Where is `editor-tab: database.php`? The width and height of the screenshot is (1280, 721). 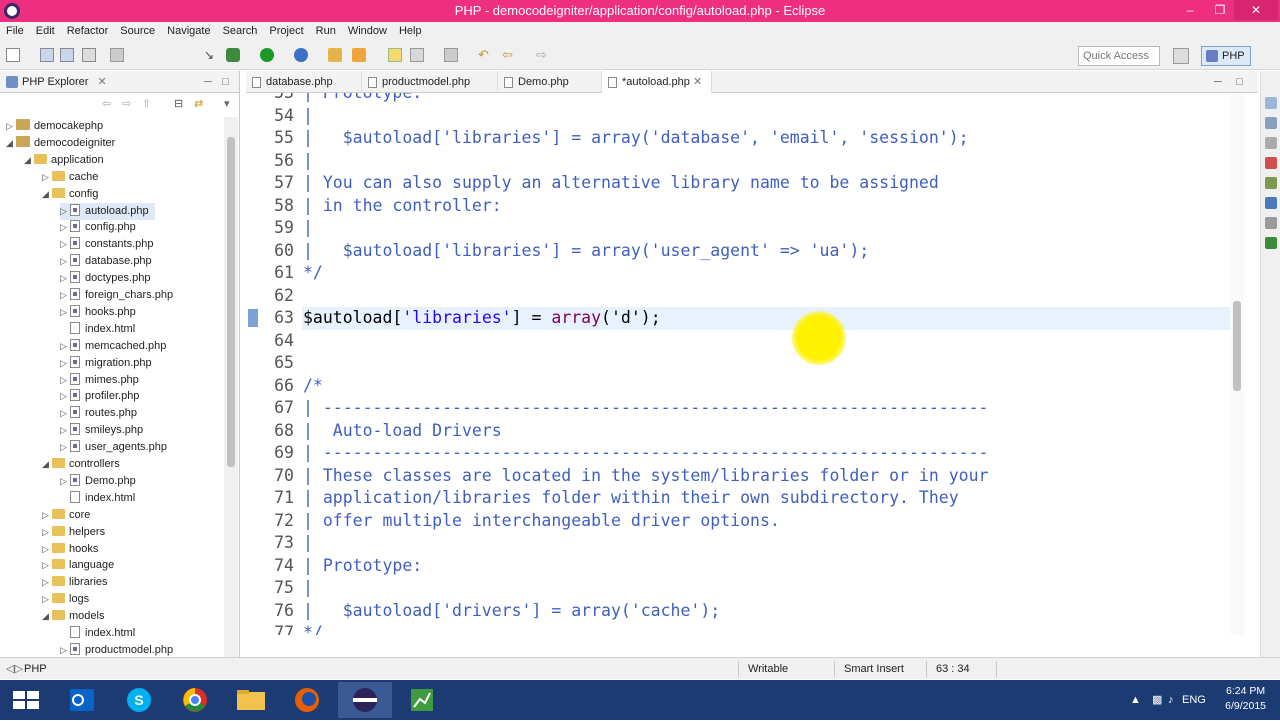 editor-tab: database.php is located at coordinates (304, 82).